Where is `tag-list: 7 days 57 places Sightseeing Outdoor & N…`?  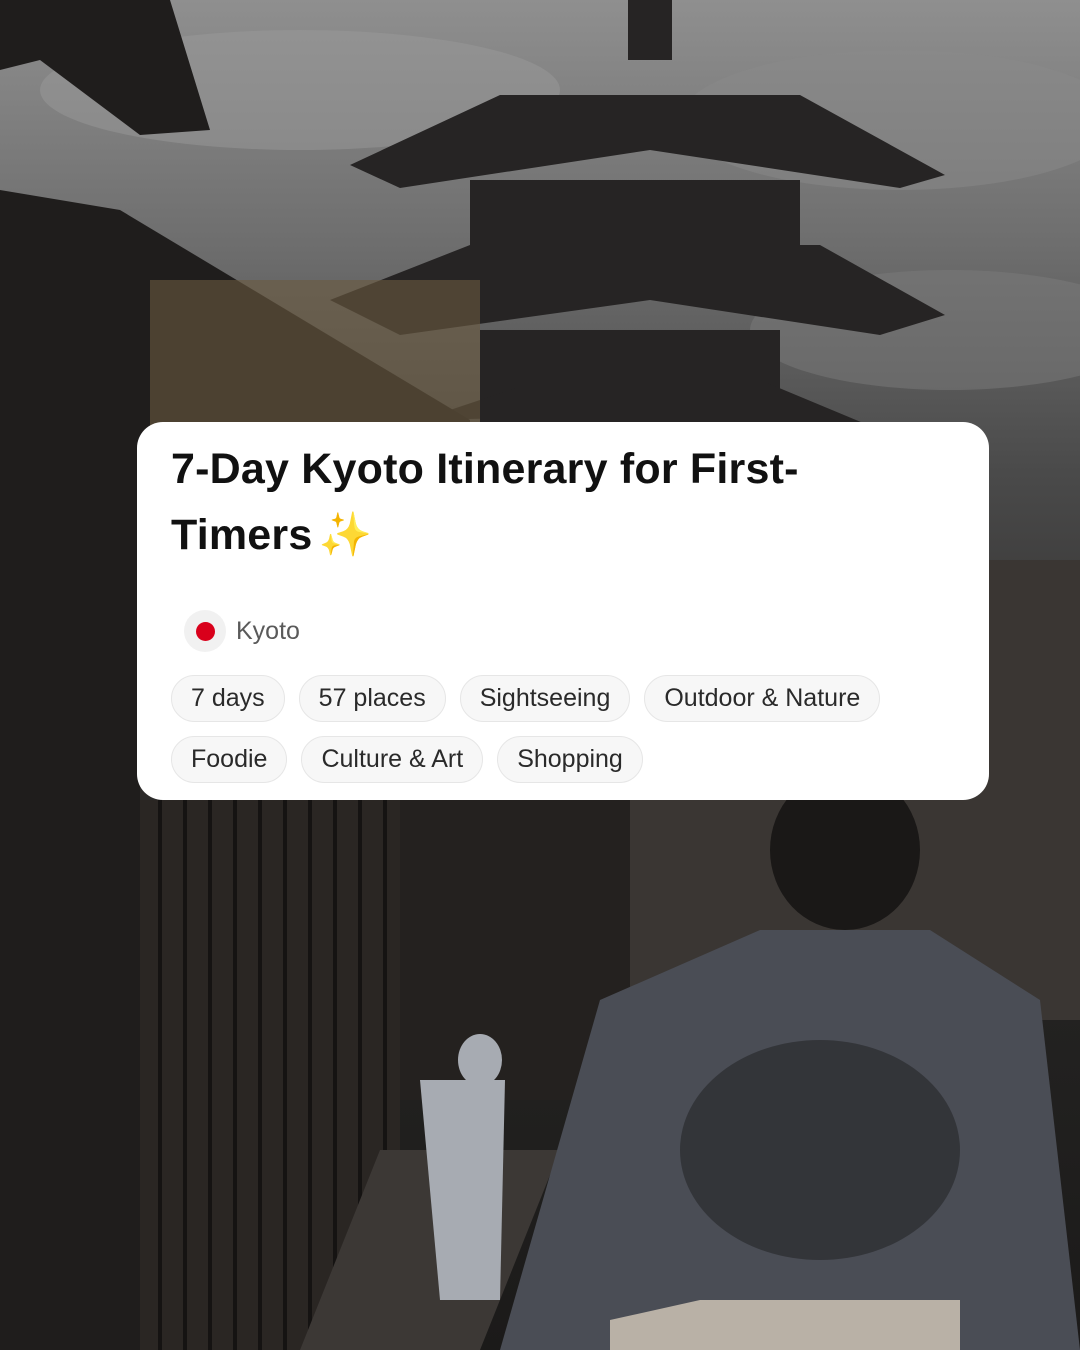
tag-list: 7 days 57 places Sightseeing Outdoor & N… is located at coordinates (566, 729).